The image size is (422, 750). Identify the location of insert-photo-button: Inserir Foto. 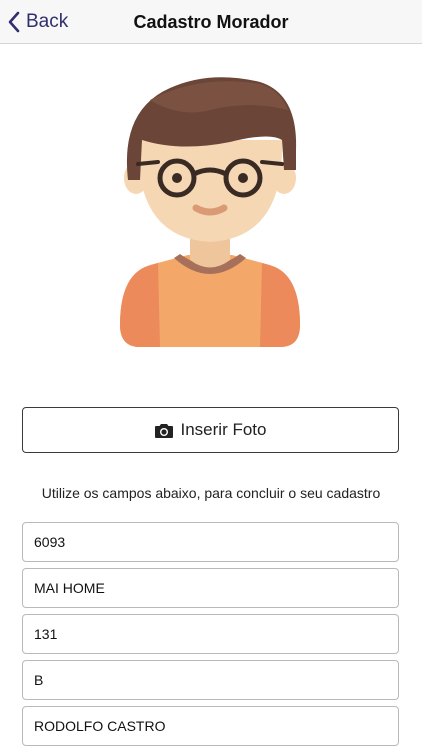
(210, 430).